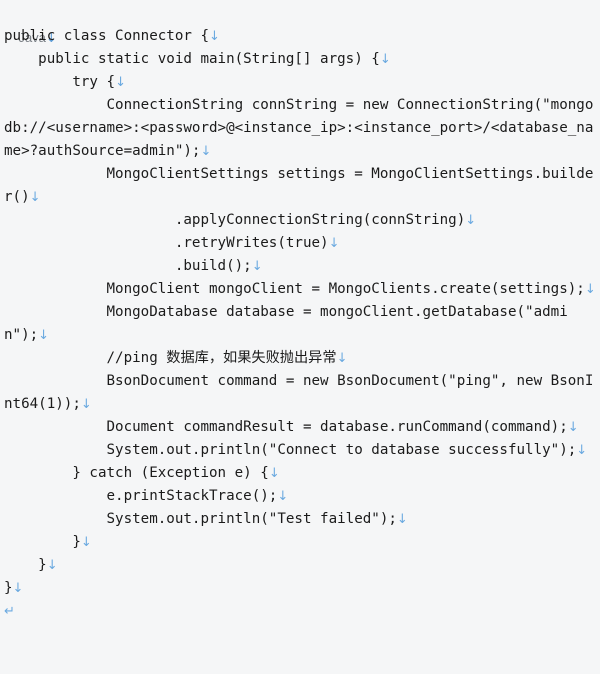 The height and width of the screenshot is (674, 600). What do you see at coordinates (301, 496) in the screenshot?
I see `code-line: e.printStackTrace();↓` at bounding box center [301, 496].